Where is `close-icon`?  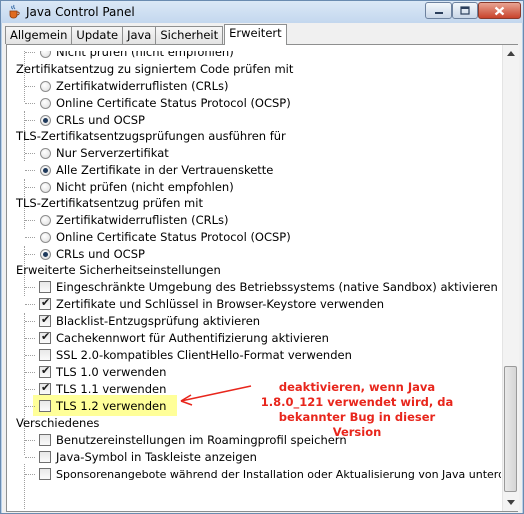
close-icon is located at coordinates (499, 10).